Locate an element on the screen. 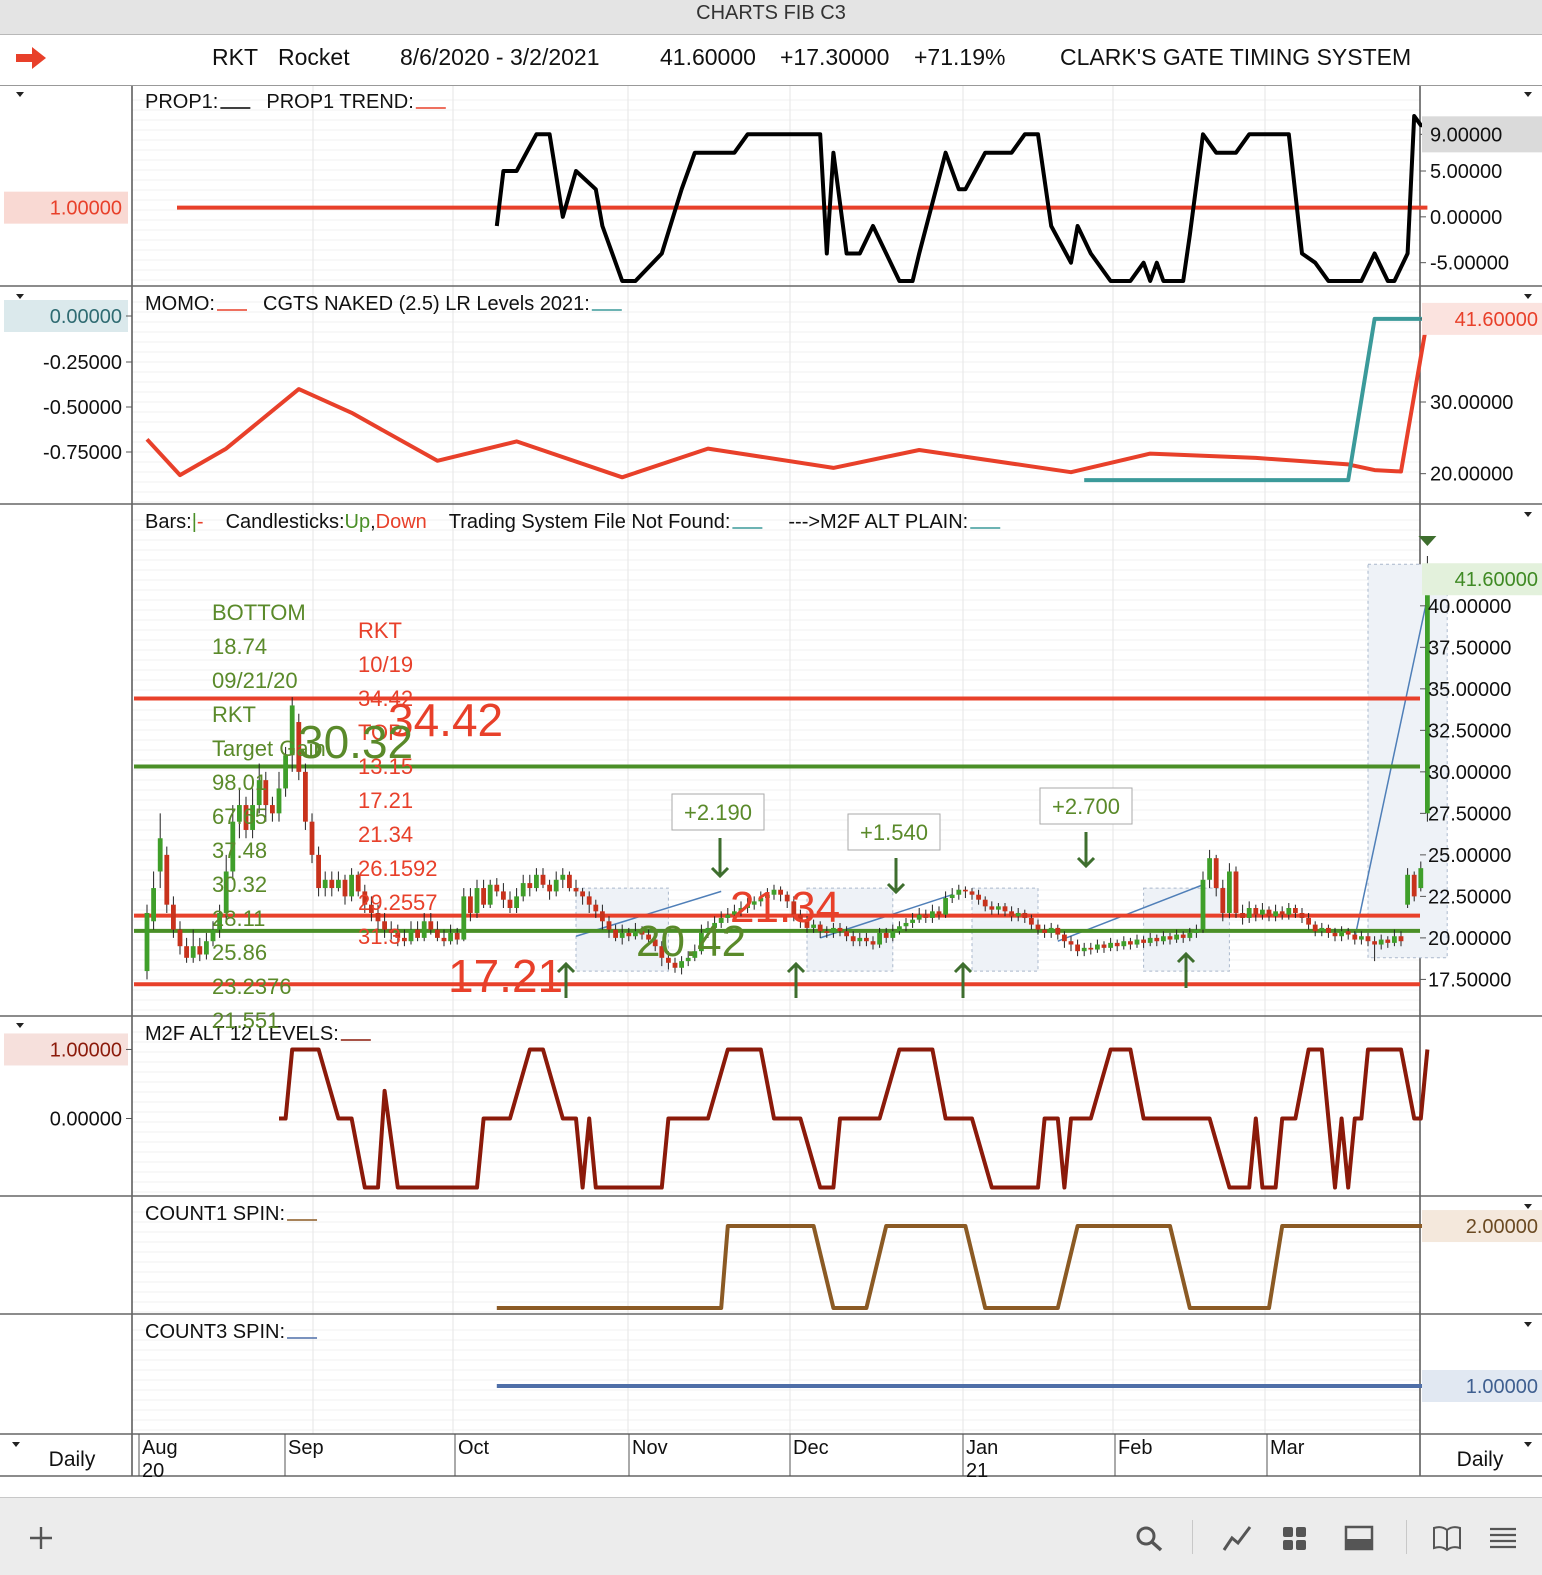 This screenshot has height=1575, width=1542. level-label-21-34: 21.34 is located at coordinates (785, 907).